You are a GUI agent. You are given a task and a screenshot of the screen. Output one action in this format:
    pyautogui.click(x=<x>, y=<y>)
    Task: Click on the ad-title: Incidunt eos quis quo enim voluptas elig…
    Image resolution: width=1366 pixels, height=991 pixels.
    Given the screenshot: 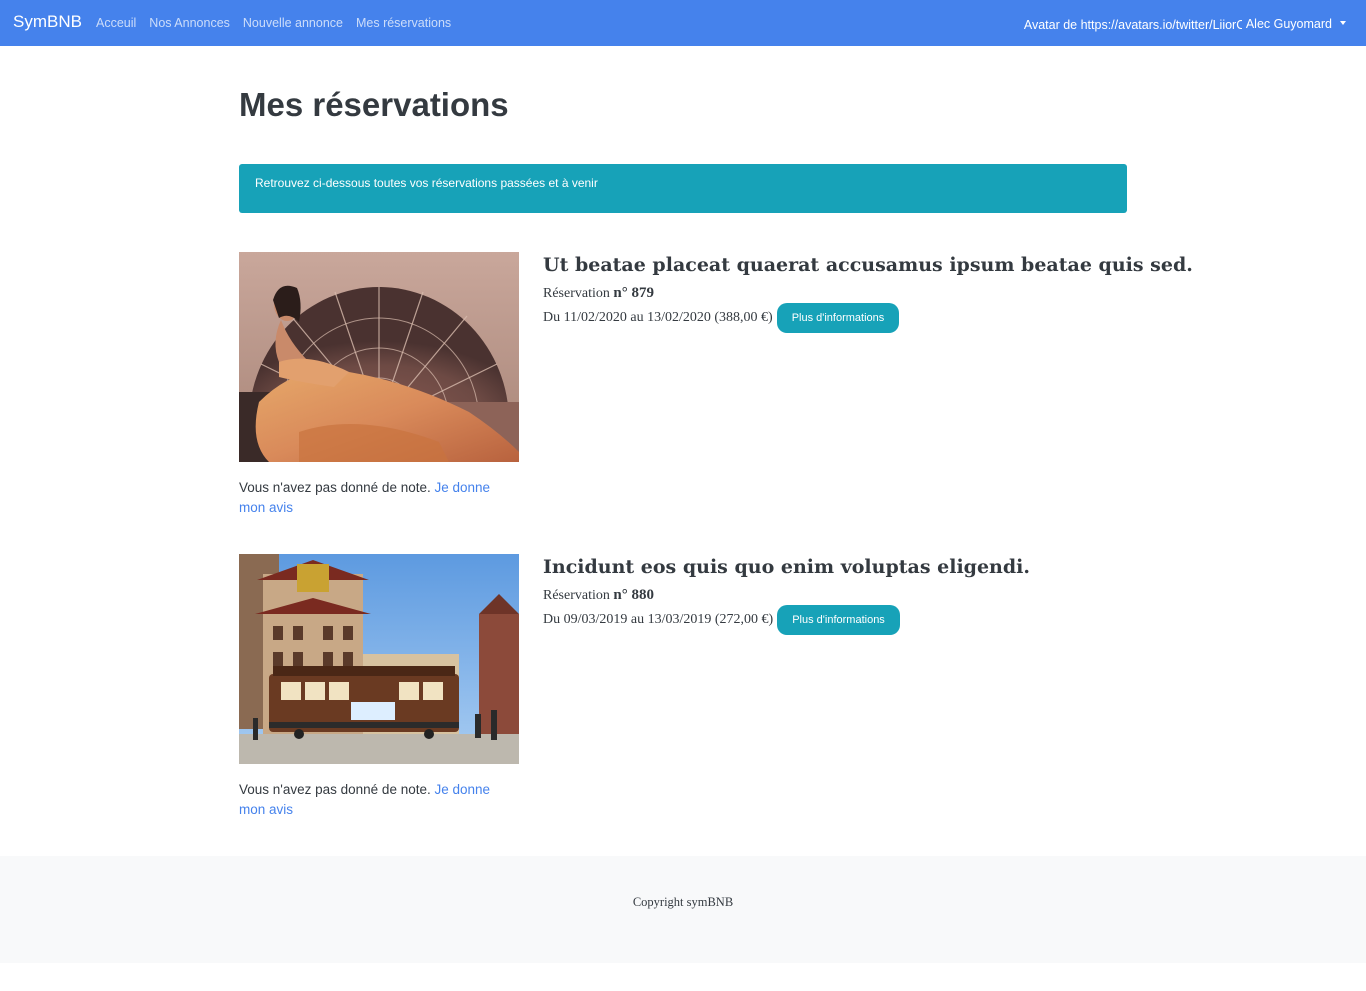 What is the action you would take?
    pyautogui.click(x=786, y=567)
    